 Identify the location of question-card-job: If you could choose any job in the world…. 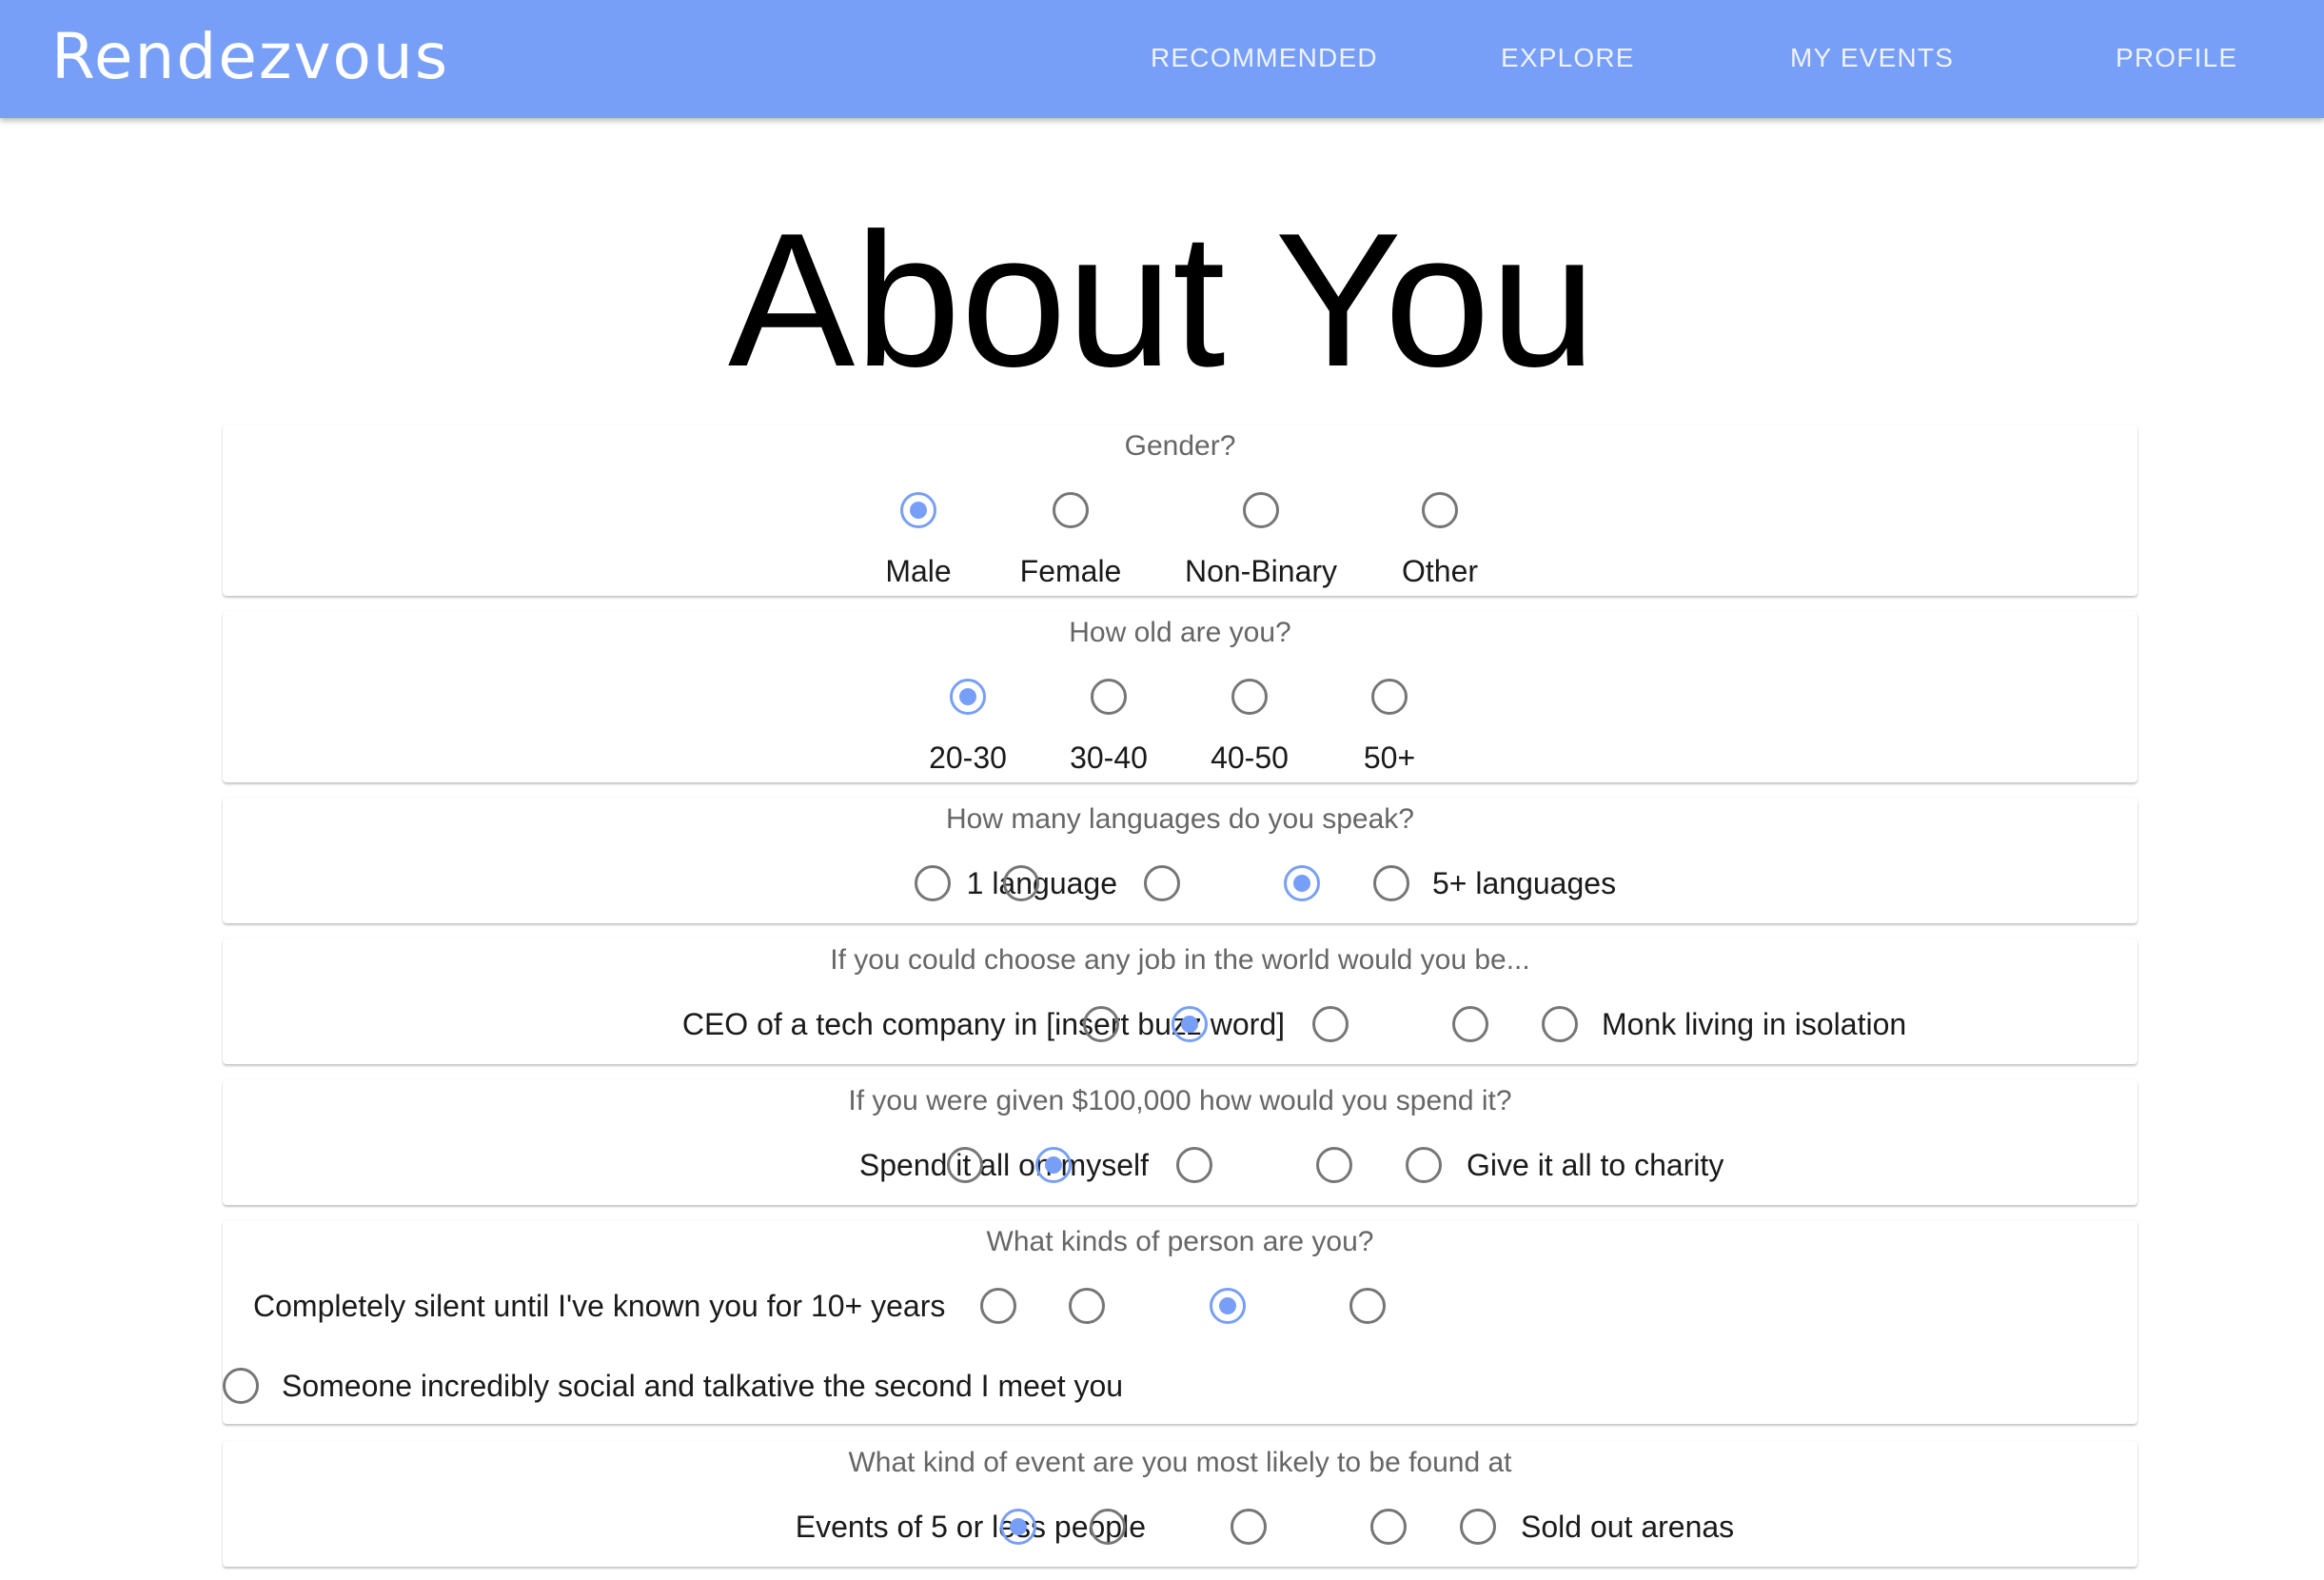
(1180, 1001).